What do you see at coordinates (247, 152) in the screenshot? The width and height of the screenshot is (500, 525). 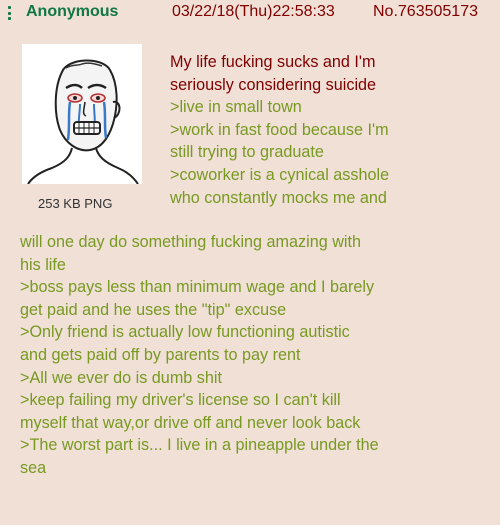 I see `greentext-line: still trying to graduate` at bounding box center [247, 152].